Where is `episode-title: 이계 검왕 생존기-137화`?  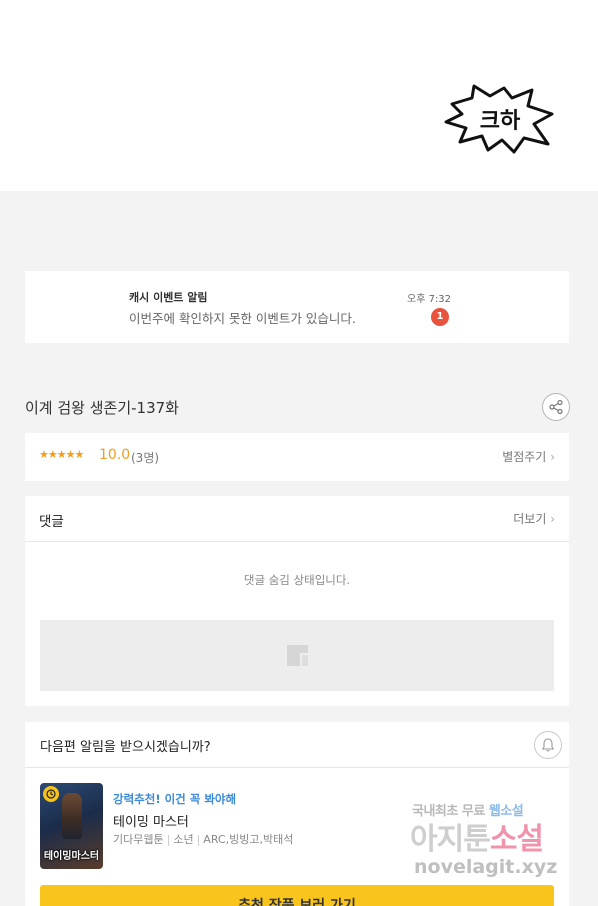 episode-title: 이계 검왕 생존기-137화 is located at coordinates (102, 408).